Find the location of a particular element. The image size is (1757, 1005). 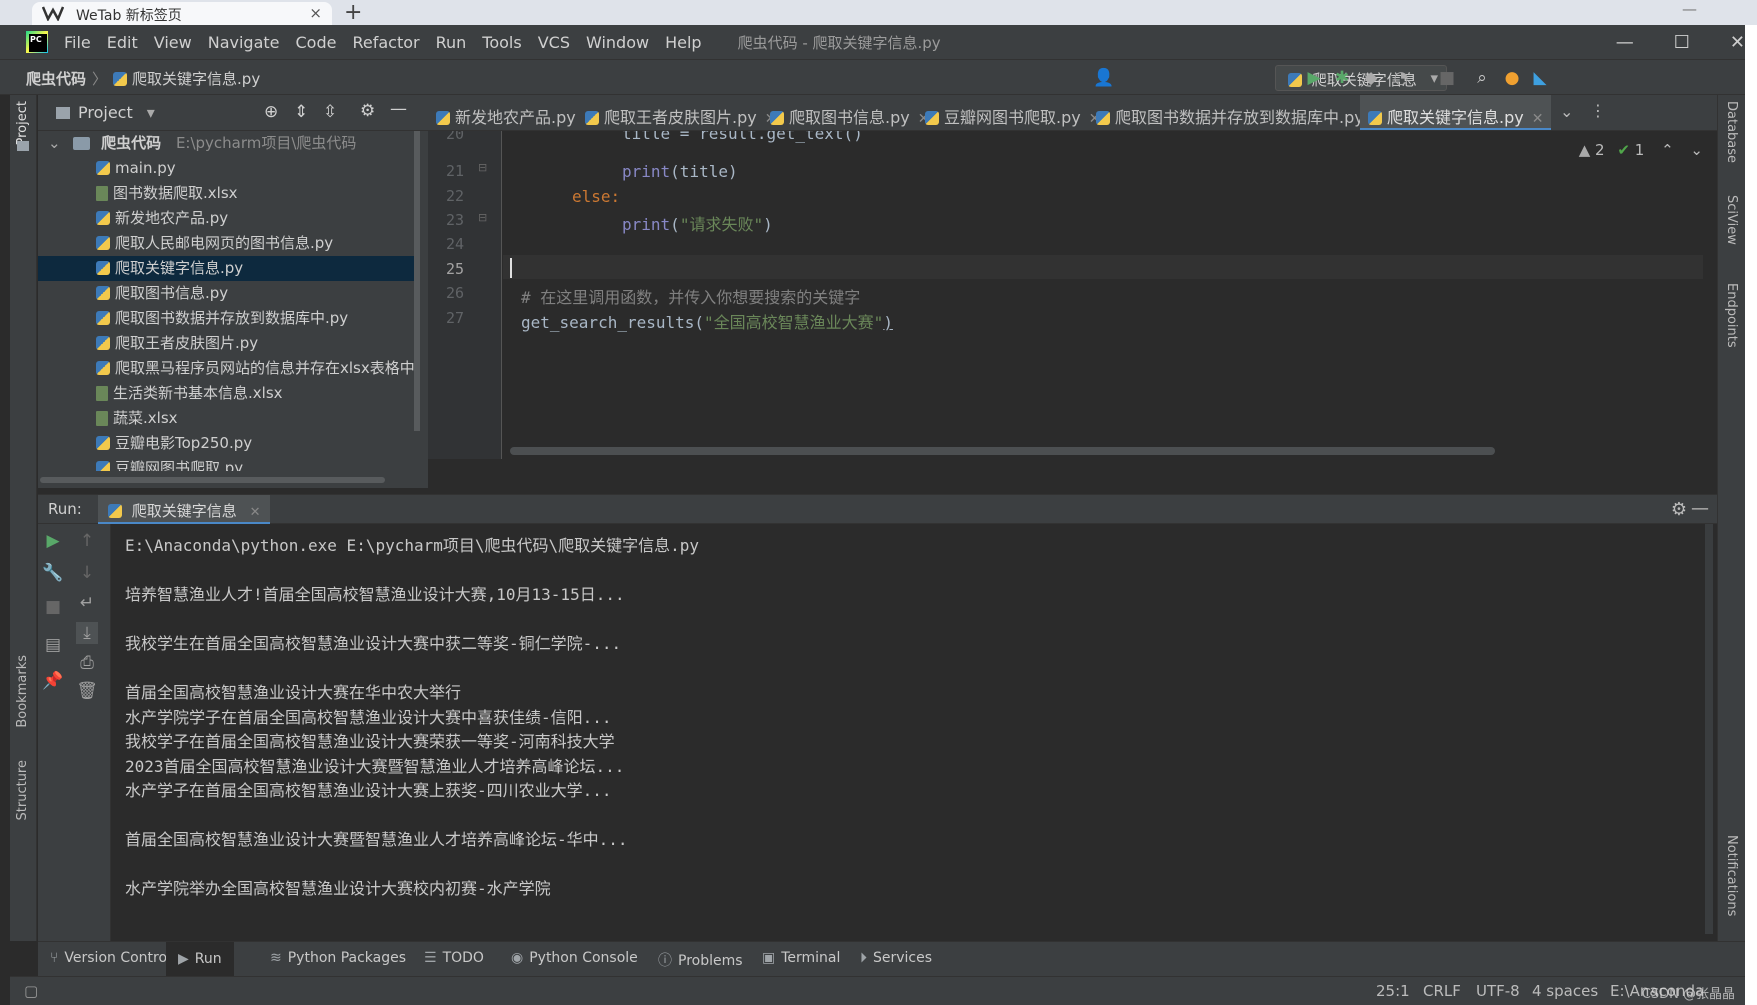

more-icon: ⋮ is located at coordinates (1598, 110).